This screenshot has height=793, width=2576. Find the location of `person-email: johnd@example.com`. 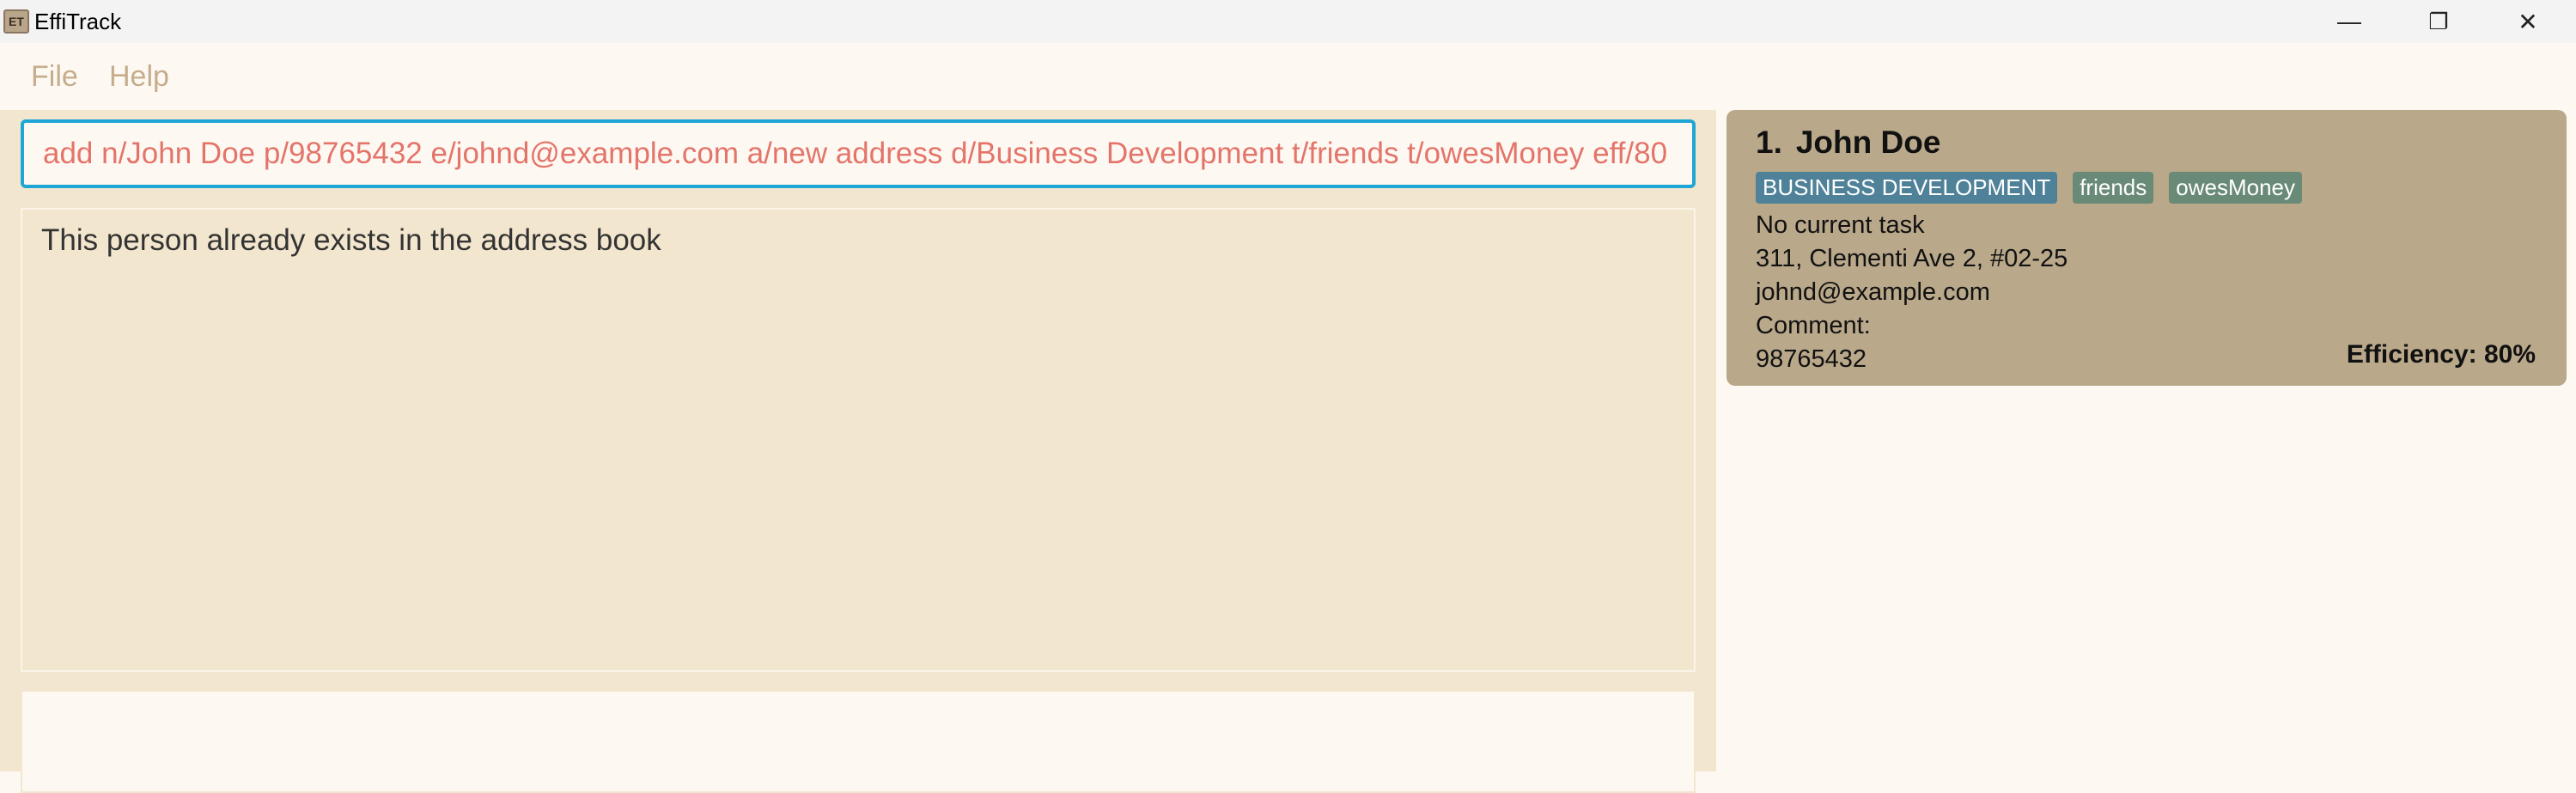

person-email: johnd@example.com is located at coordinates (1873, 292).